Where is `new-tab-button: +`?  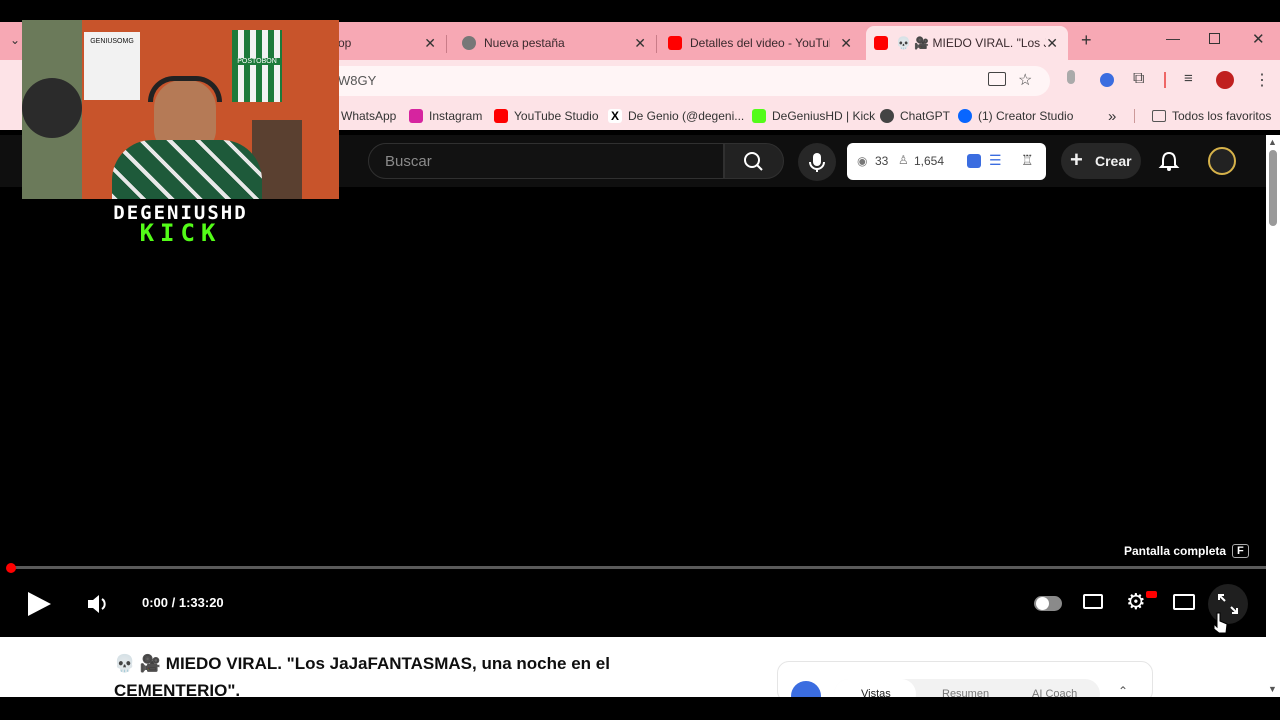 new-tab-button: + is located at coordinates (1086, 40).